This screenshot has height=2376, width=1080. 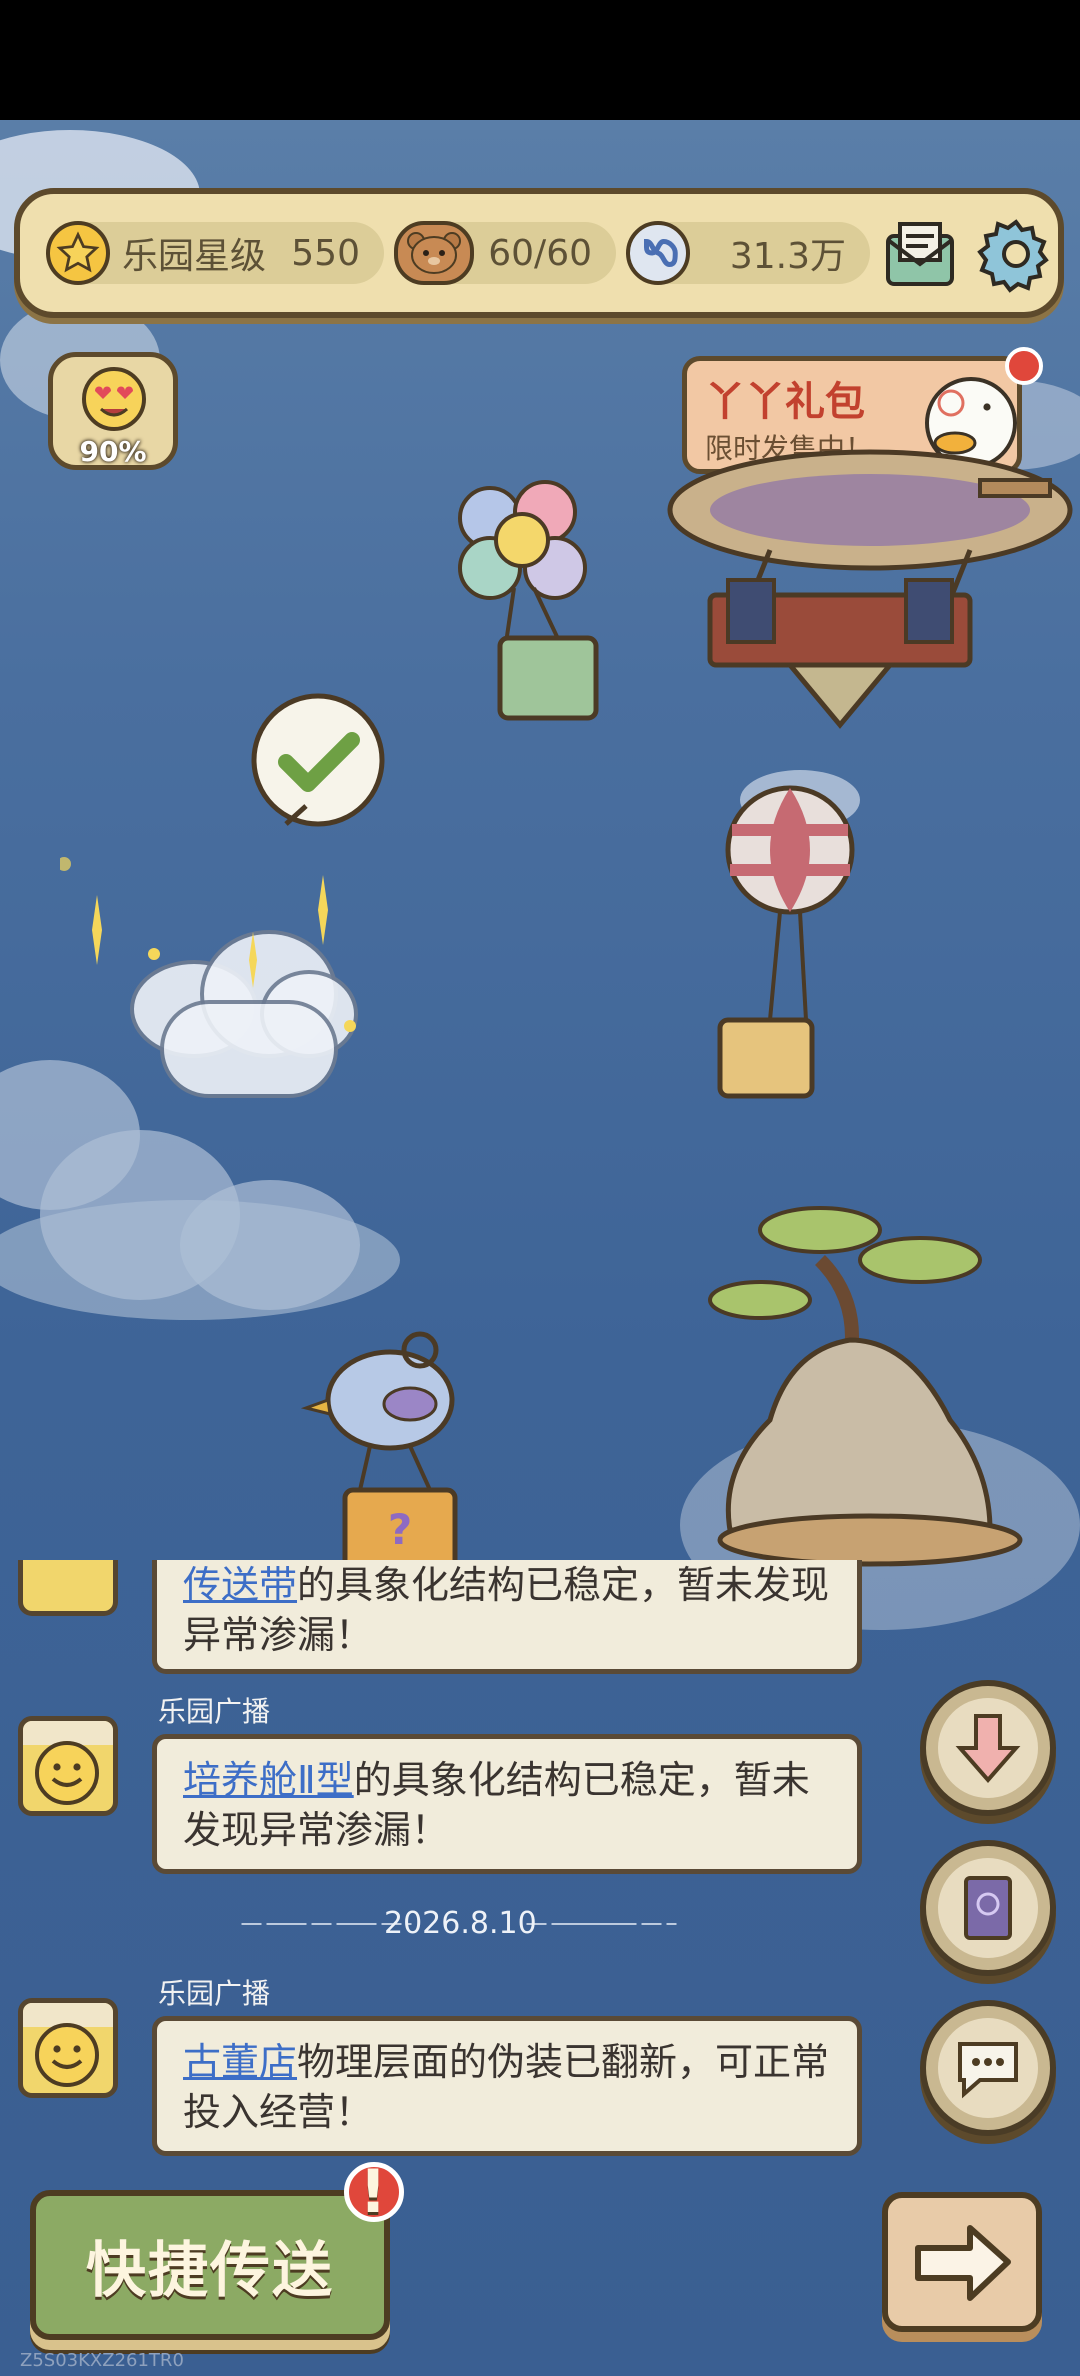 I want to click on currency: 31.3万, so click(x=748, y=253).